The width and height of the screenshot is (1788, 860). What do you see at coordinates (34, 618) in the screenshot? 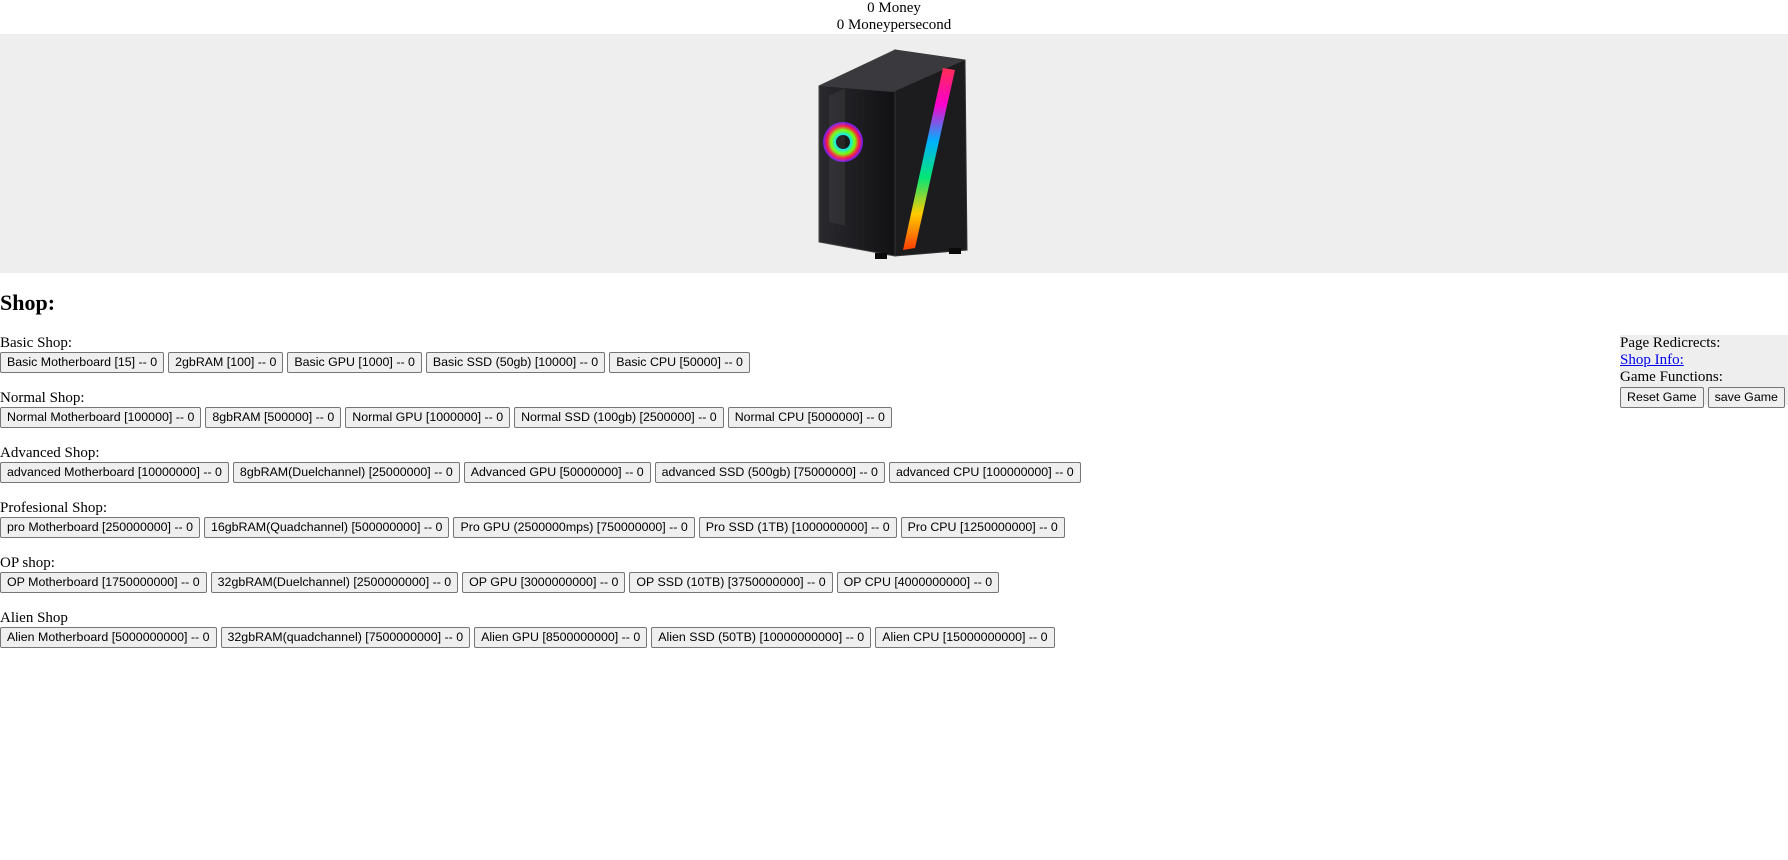
I see `shop-label: Alien Shop` at bounding box center [34, 618].